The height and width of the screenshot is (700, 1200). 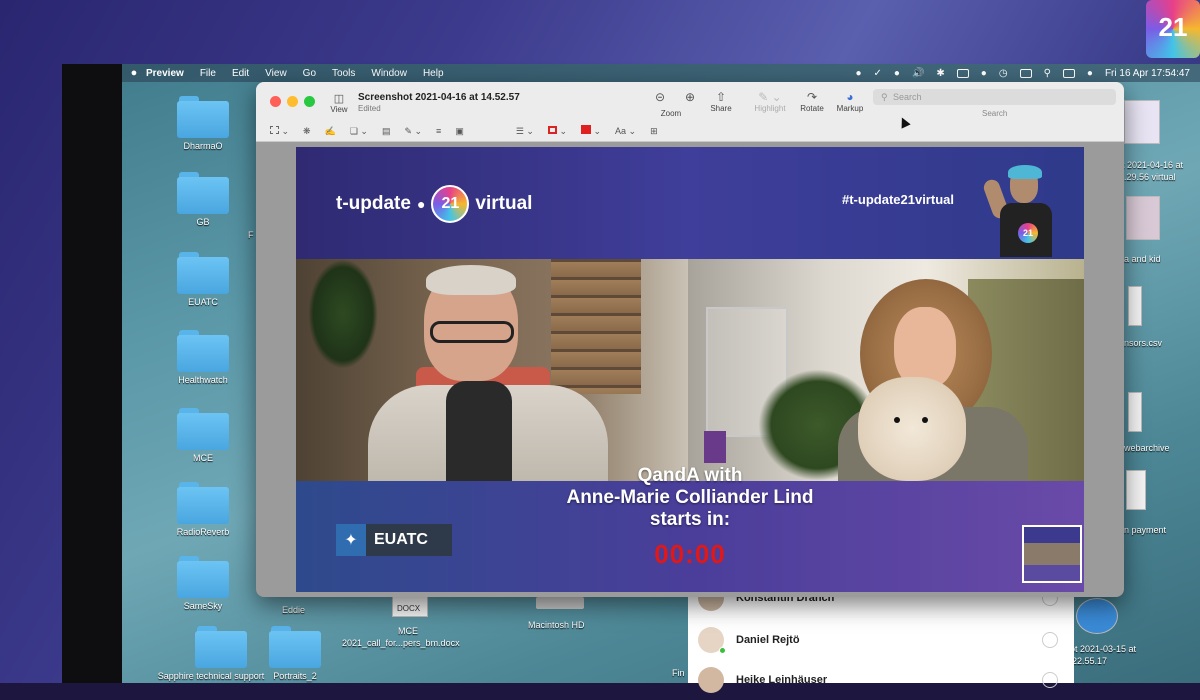 What do you see at coordinates (591, 131) in the screenshot?
I see `fill-color-icon: ⌄` at bounding box center [591, 131].